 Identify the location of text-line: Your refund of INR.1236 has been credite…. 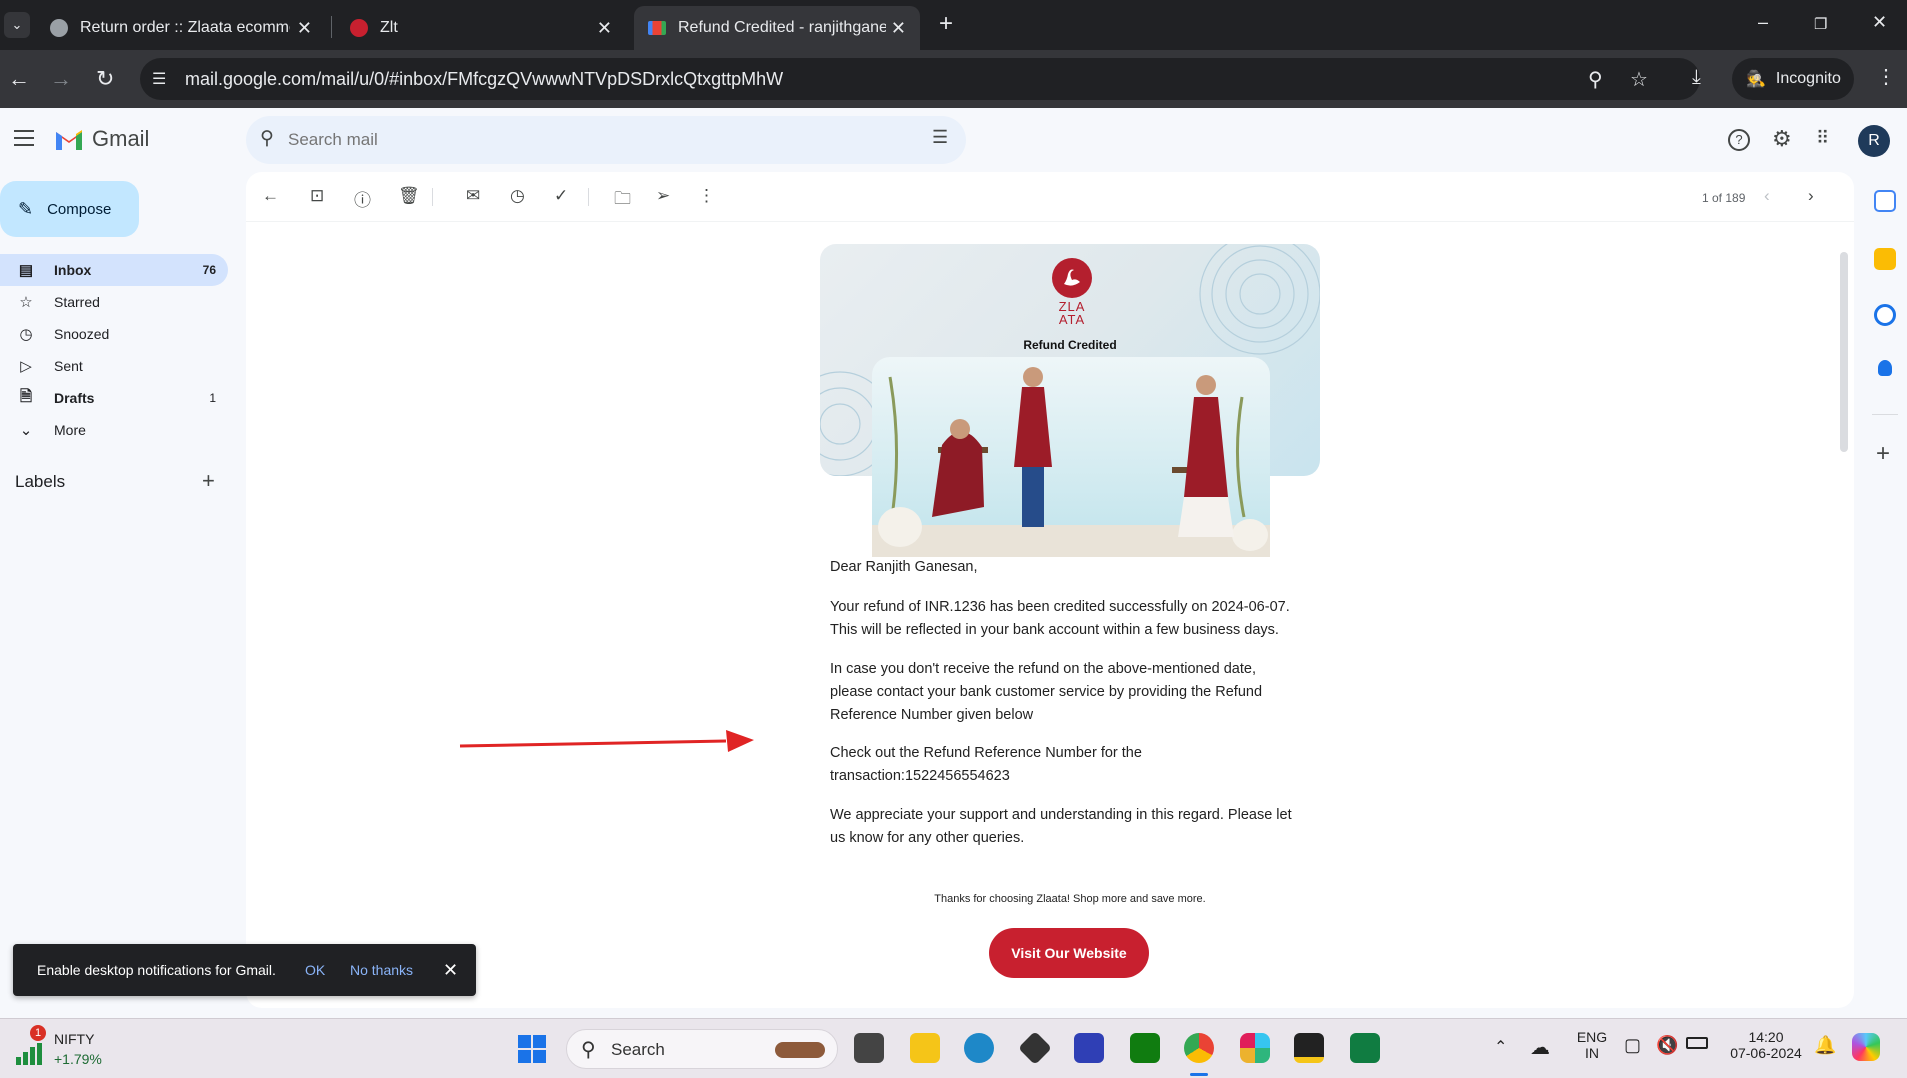
(1060, 607).